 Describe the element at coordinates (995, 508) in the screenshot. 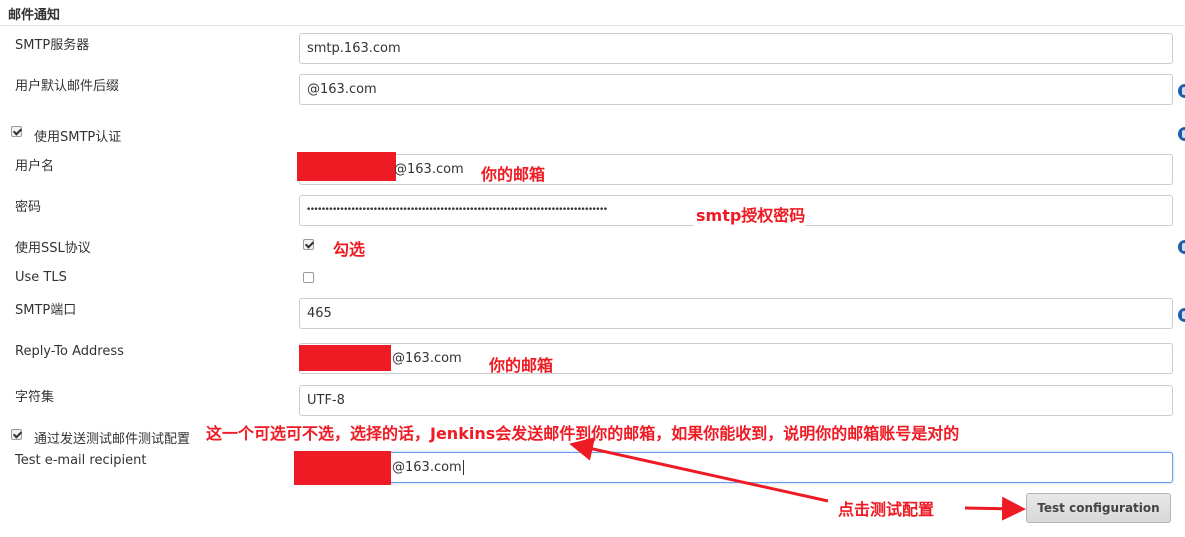

I see `arrow-to-test-button` at that location.